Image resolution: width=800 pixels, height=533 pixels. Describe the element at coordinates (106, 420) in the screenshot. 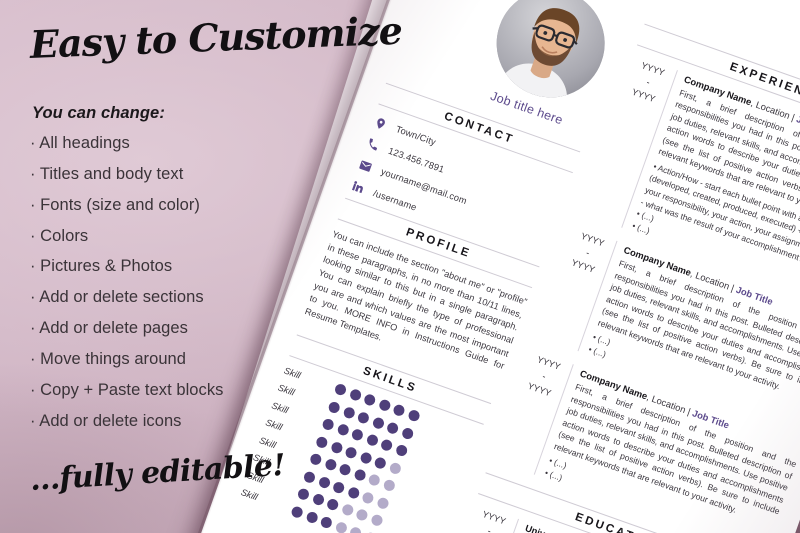

I see `list-item: · Add or delete icons` at that location.